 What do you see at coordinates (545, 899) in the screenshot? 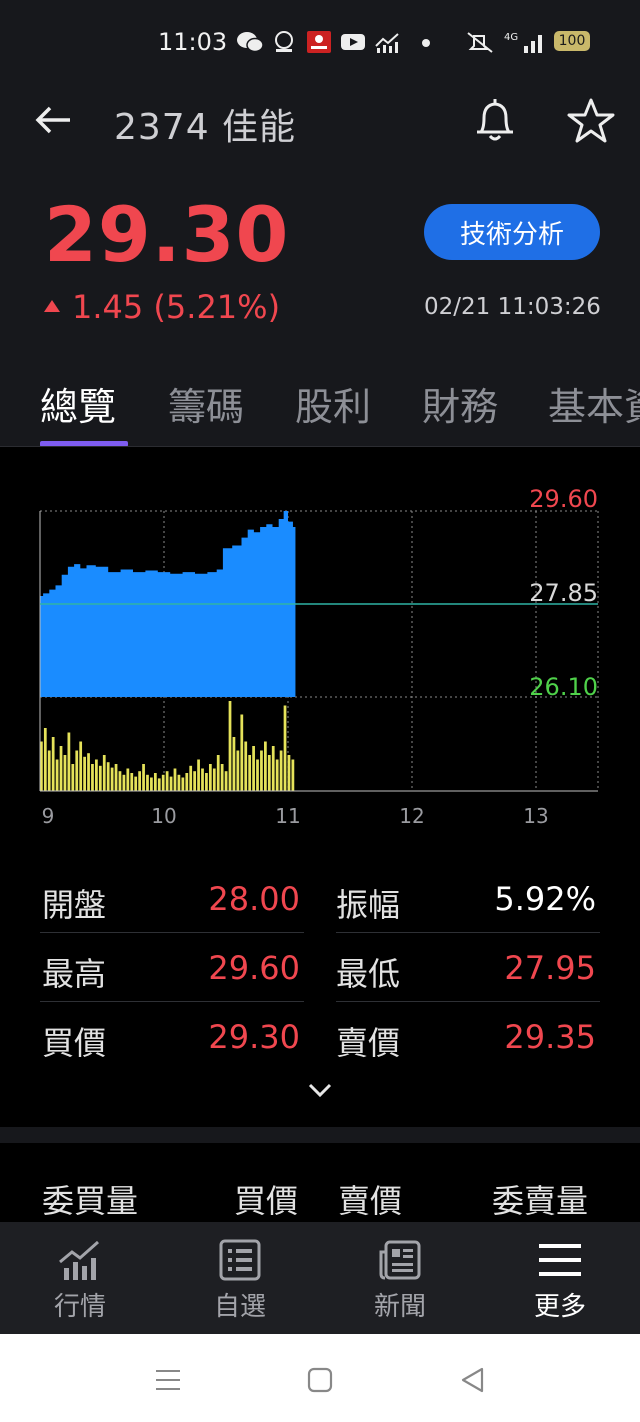
I see `amplitude-value: 5.92%` at bounding box center [545, 899].